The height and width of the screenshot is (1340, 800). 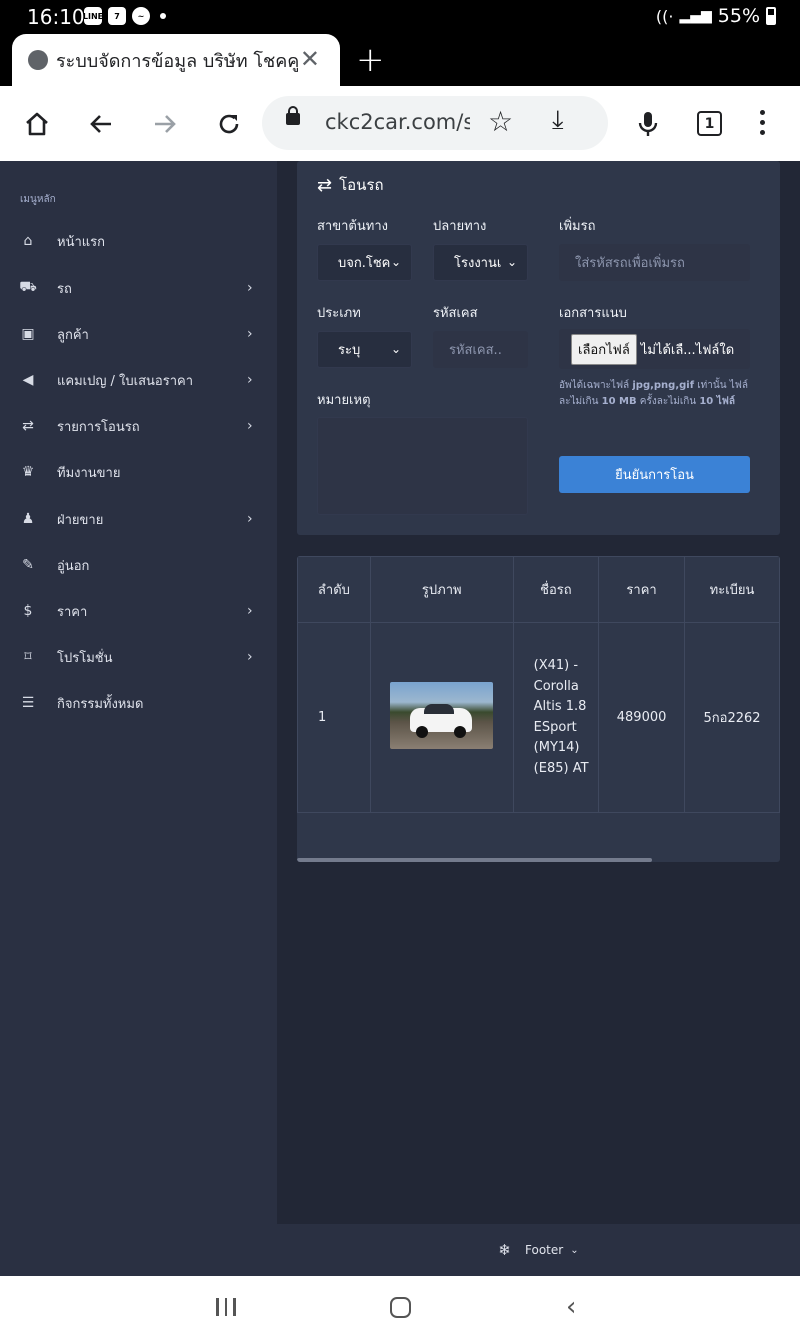 I want to click on reload-icon, so click(x=229, y=124).